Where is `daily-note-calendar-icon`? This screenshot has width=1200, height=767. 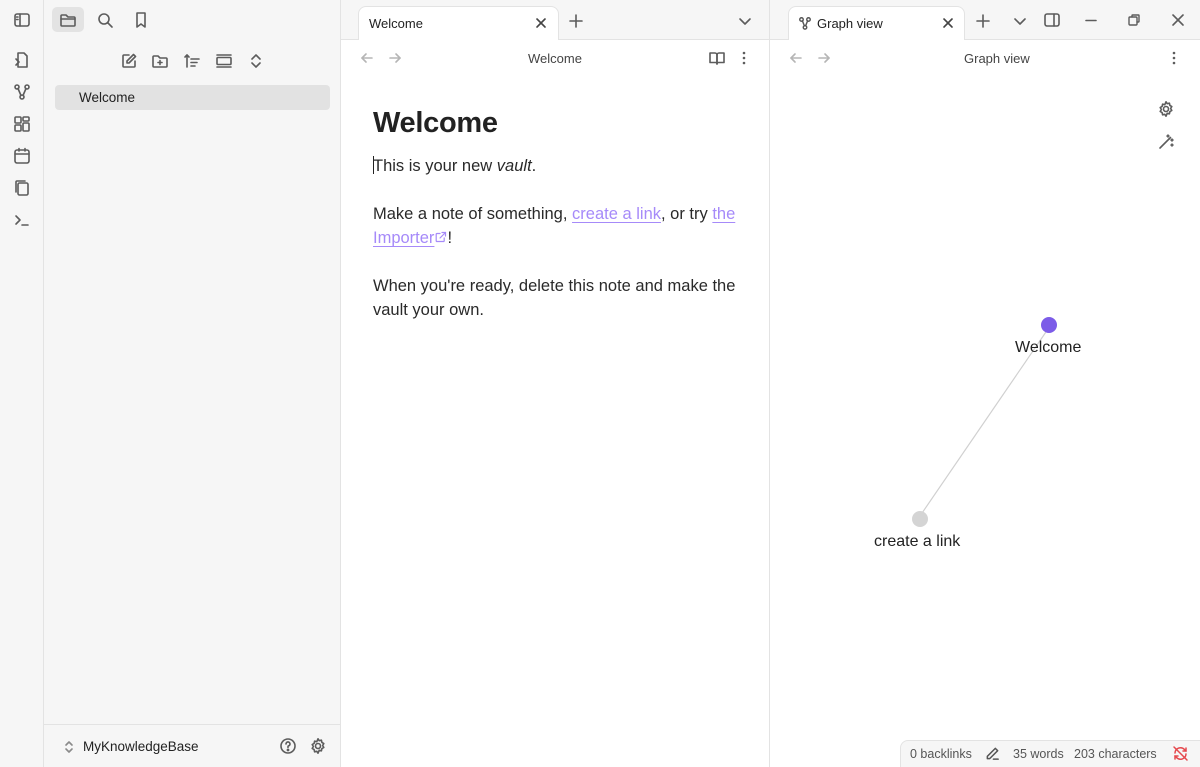
daily-note-calendar-icon is located at coordinates (22, 156).